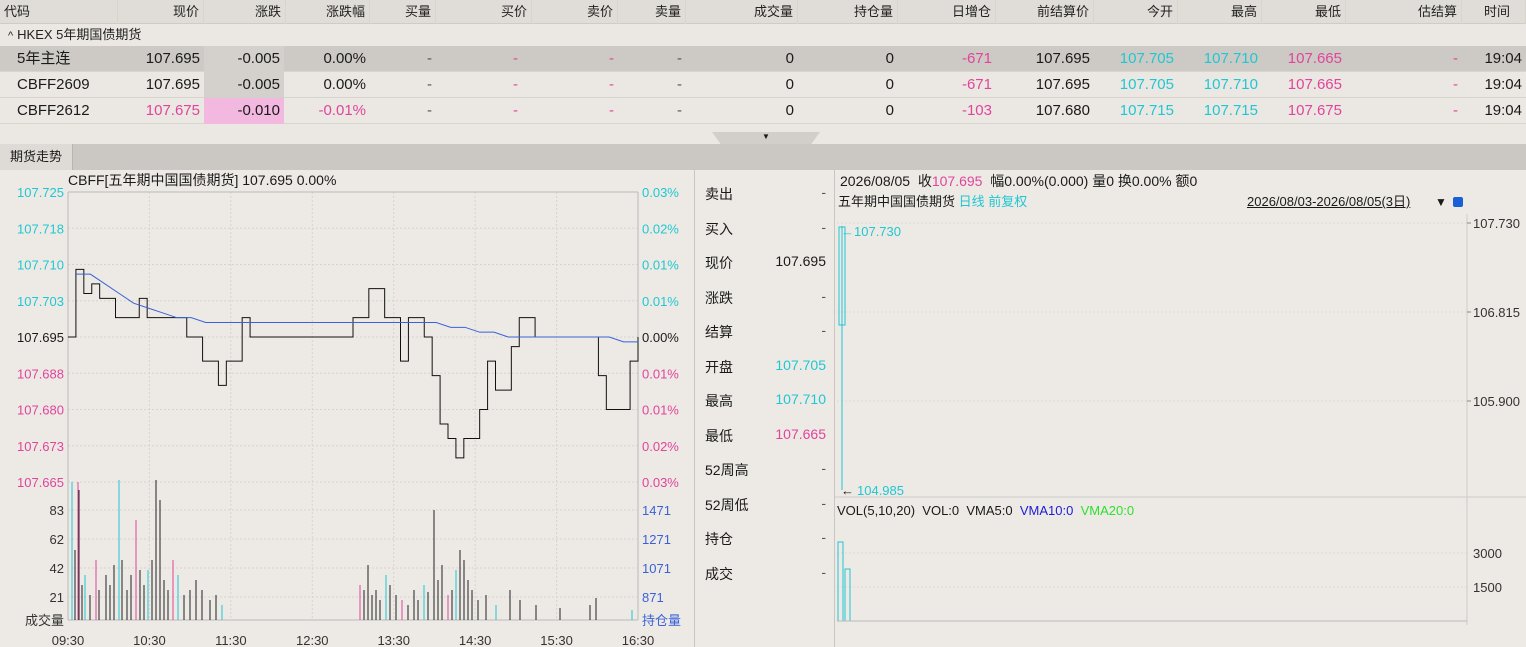 This screenshot has width=1526, height=647. I want to click on col-oi: 持仓量, so click(848, 12).